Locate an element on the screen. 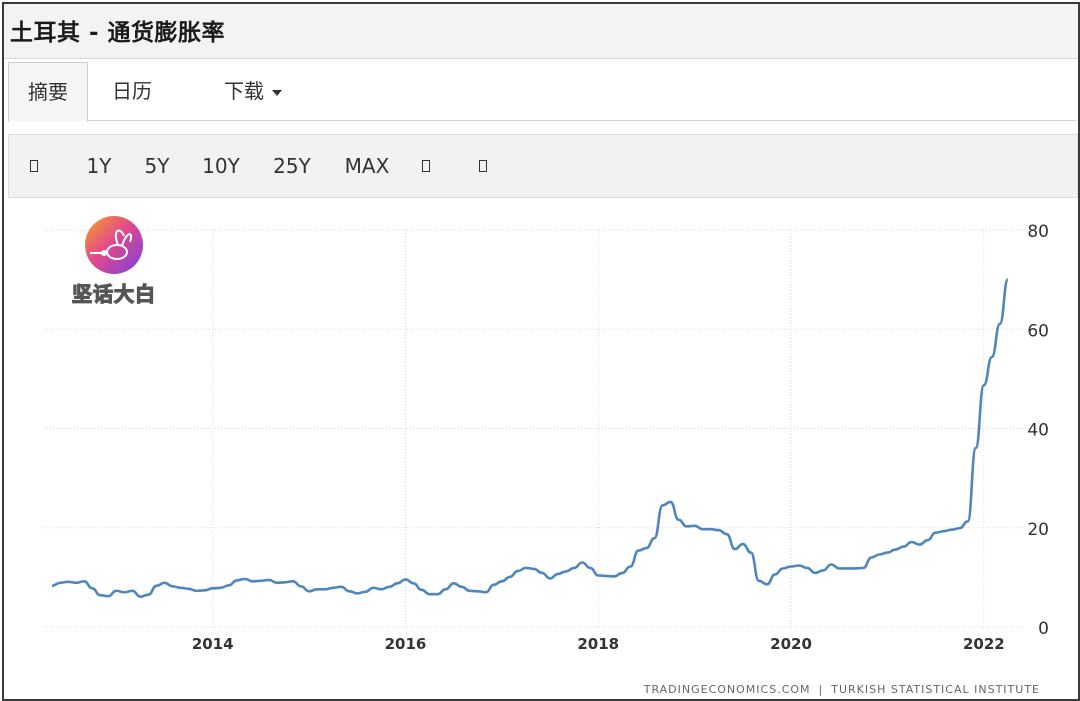 The width and height of the screenshot is (1080, 701). tab-download: 下载 is located at coordinates (264, 91).